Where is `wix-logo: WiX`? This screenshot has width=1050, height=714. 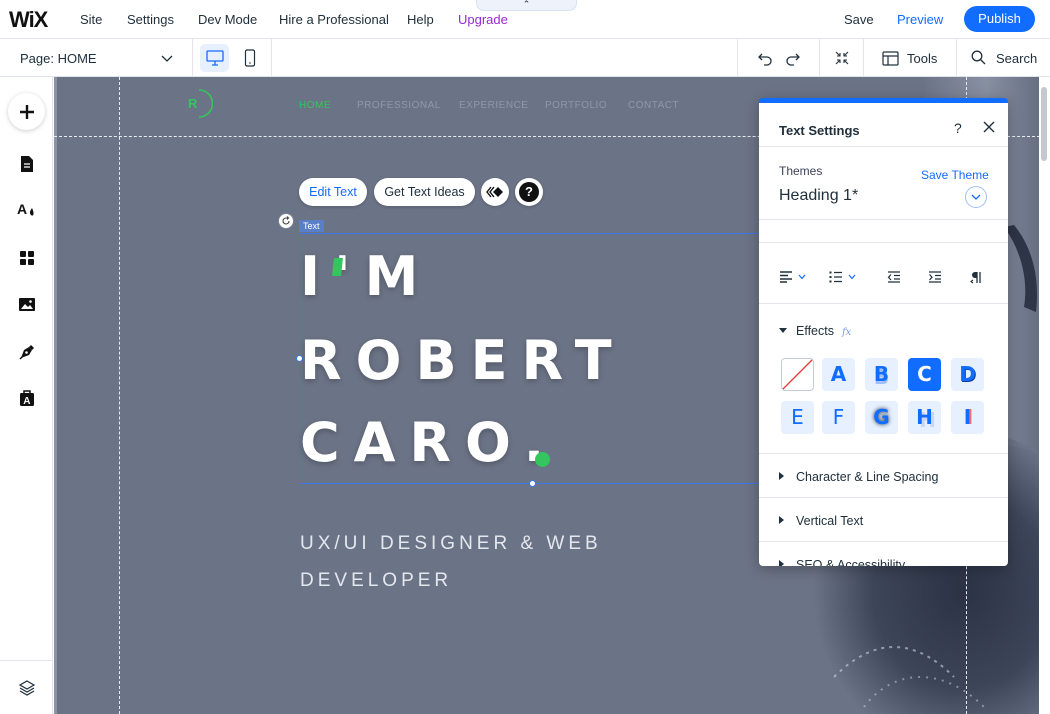
wix-logo: WiX is located at coordinates (28, 20).